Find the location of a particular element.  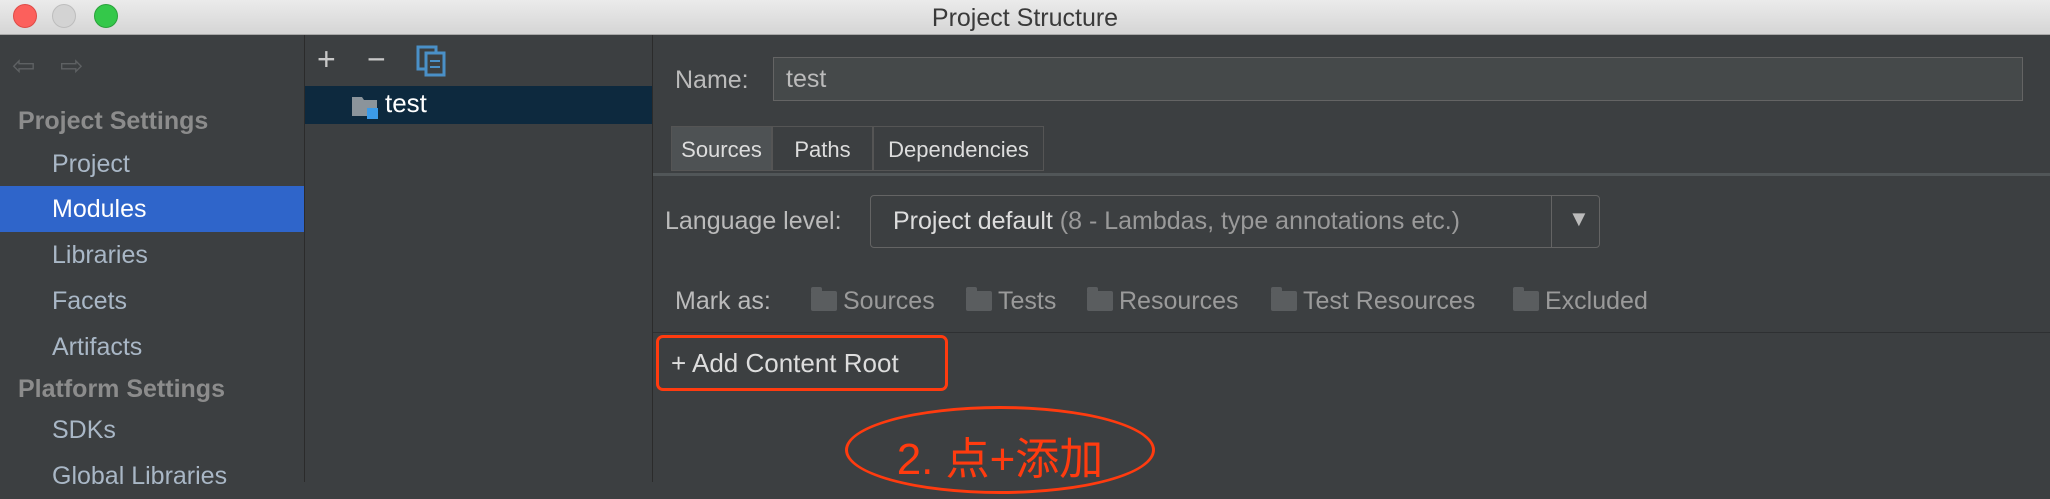

annotation-ellipse: 2. 点+添加 is located at coordinates (1000, 450).